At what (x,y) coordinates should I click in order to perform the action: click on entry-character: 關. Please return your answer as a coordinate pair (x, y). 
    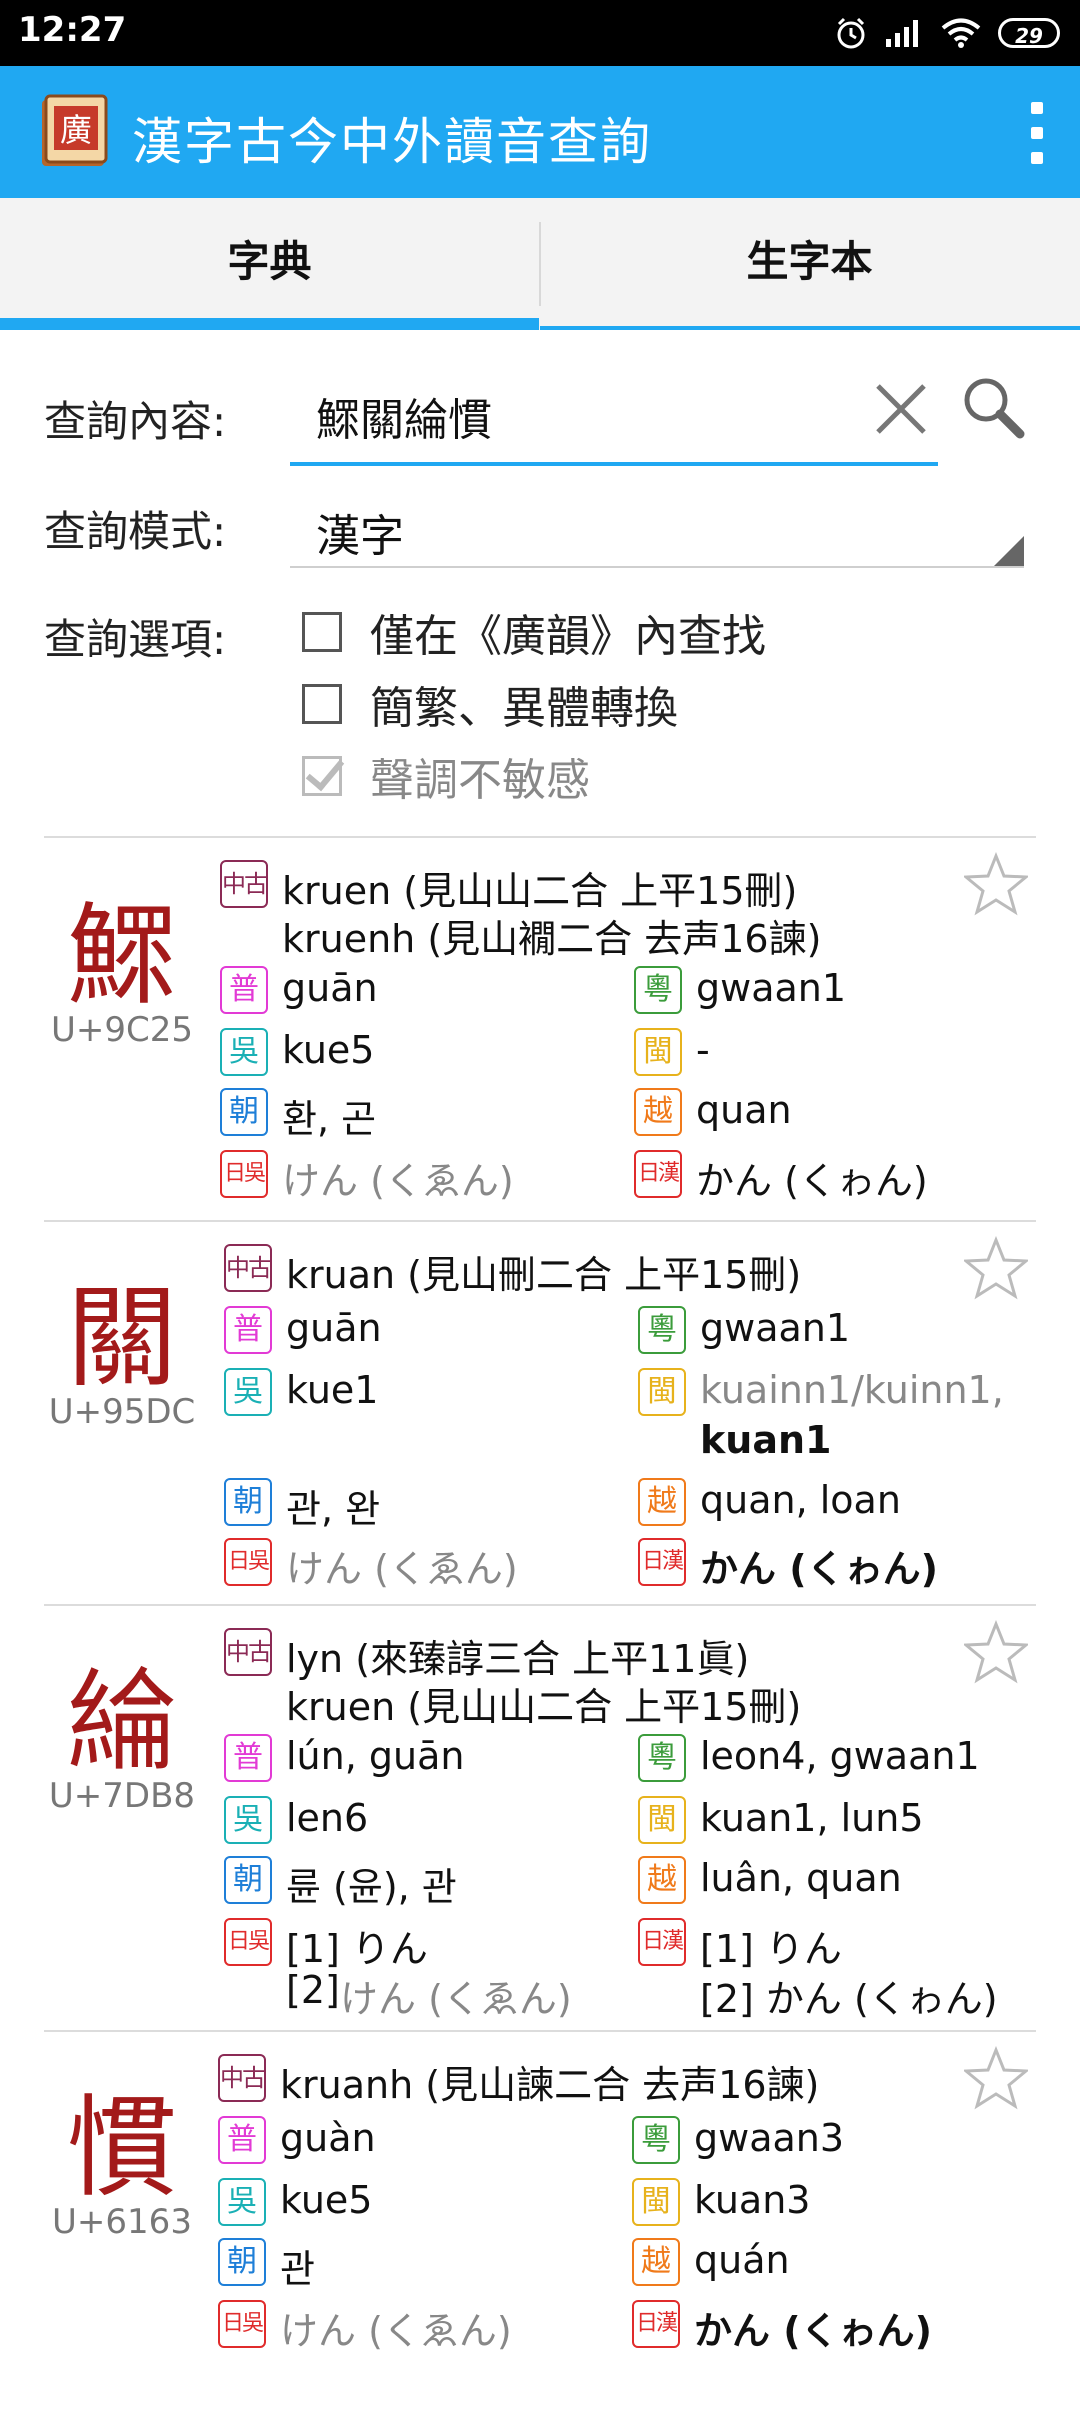
    Looking at the image, I should click on (122, 1338).